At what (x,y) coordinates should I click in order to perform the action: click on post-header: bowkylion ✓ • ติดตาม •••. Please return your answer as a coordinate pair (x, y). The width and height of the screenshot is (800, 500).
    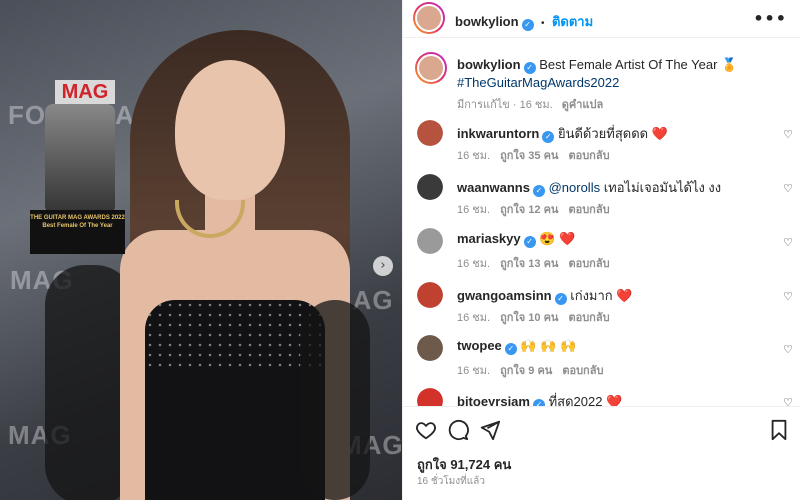
    Looking at the image, I should click on (601, 19).